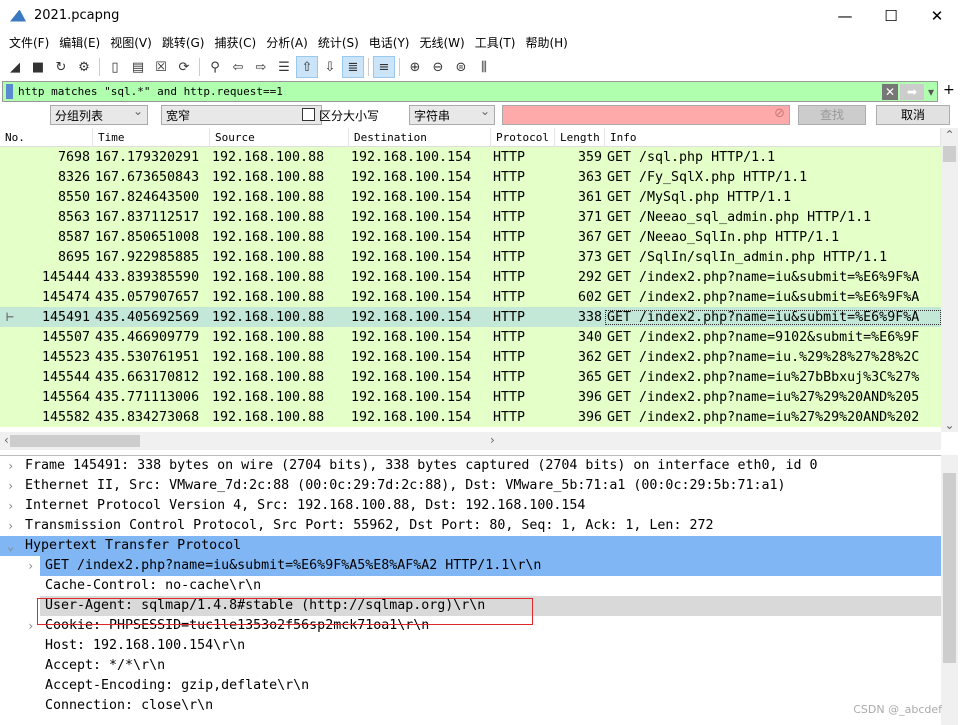 The width and height of the screenshot is (960, 725). What do you see at coordinates (147, 397) in the screenshot?
I see `packet-cell: 435.771113006` at bounding box center [147, 397].